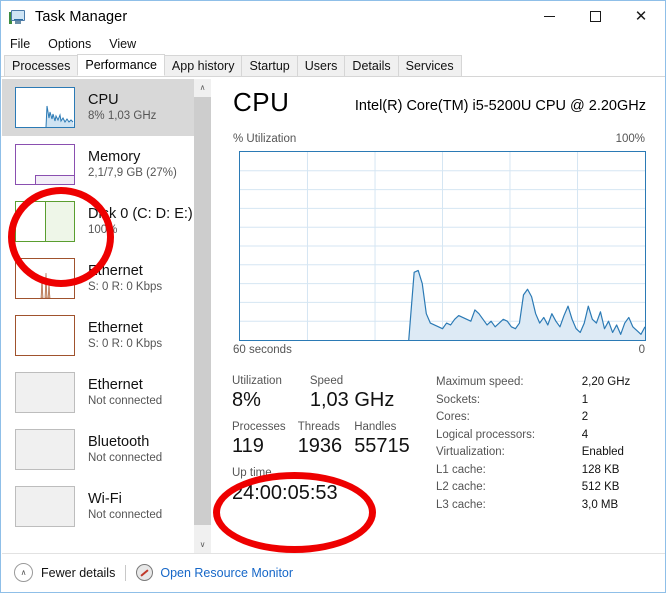 The image size is (666, 593). I want to click on sidebar-item-text: Bluetooth Not connected, so click(125, 449).